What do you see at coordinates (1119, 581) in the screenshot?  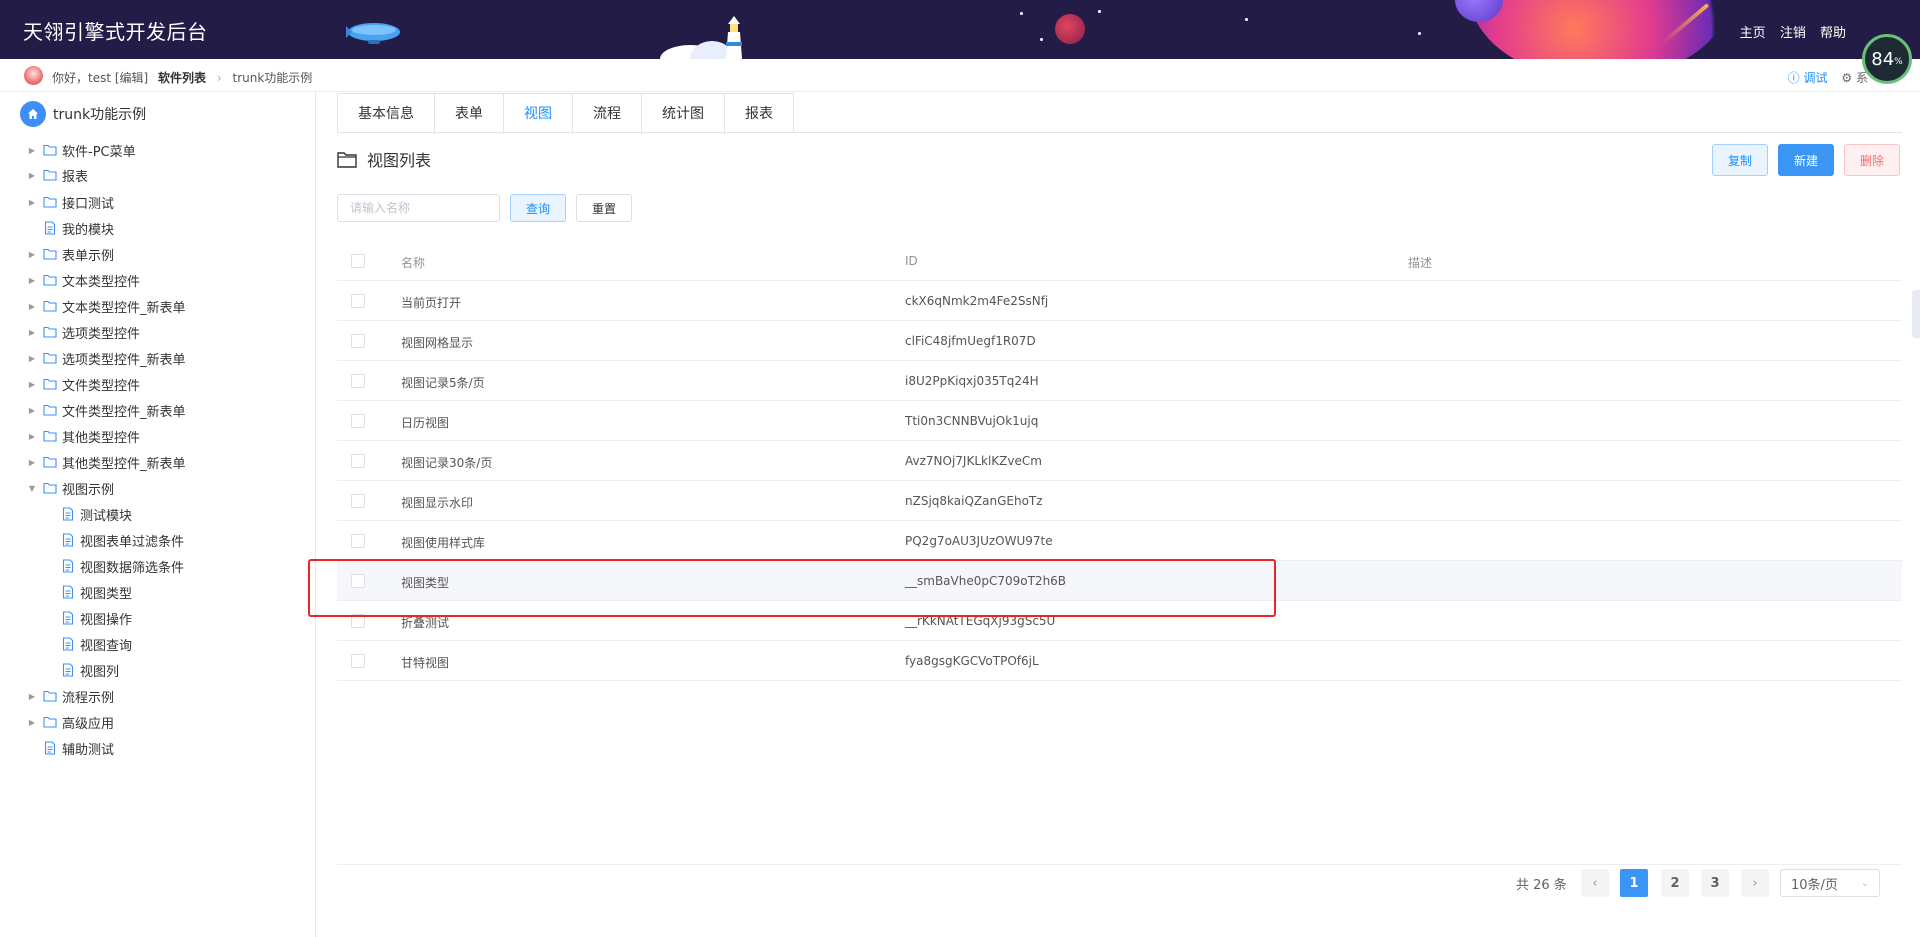 I see `table-row: 视图类型 __smBaVhe0pC709oT2h6B` at bounding box center [1119, 581].